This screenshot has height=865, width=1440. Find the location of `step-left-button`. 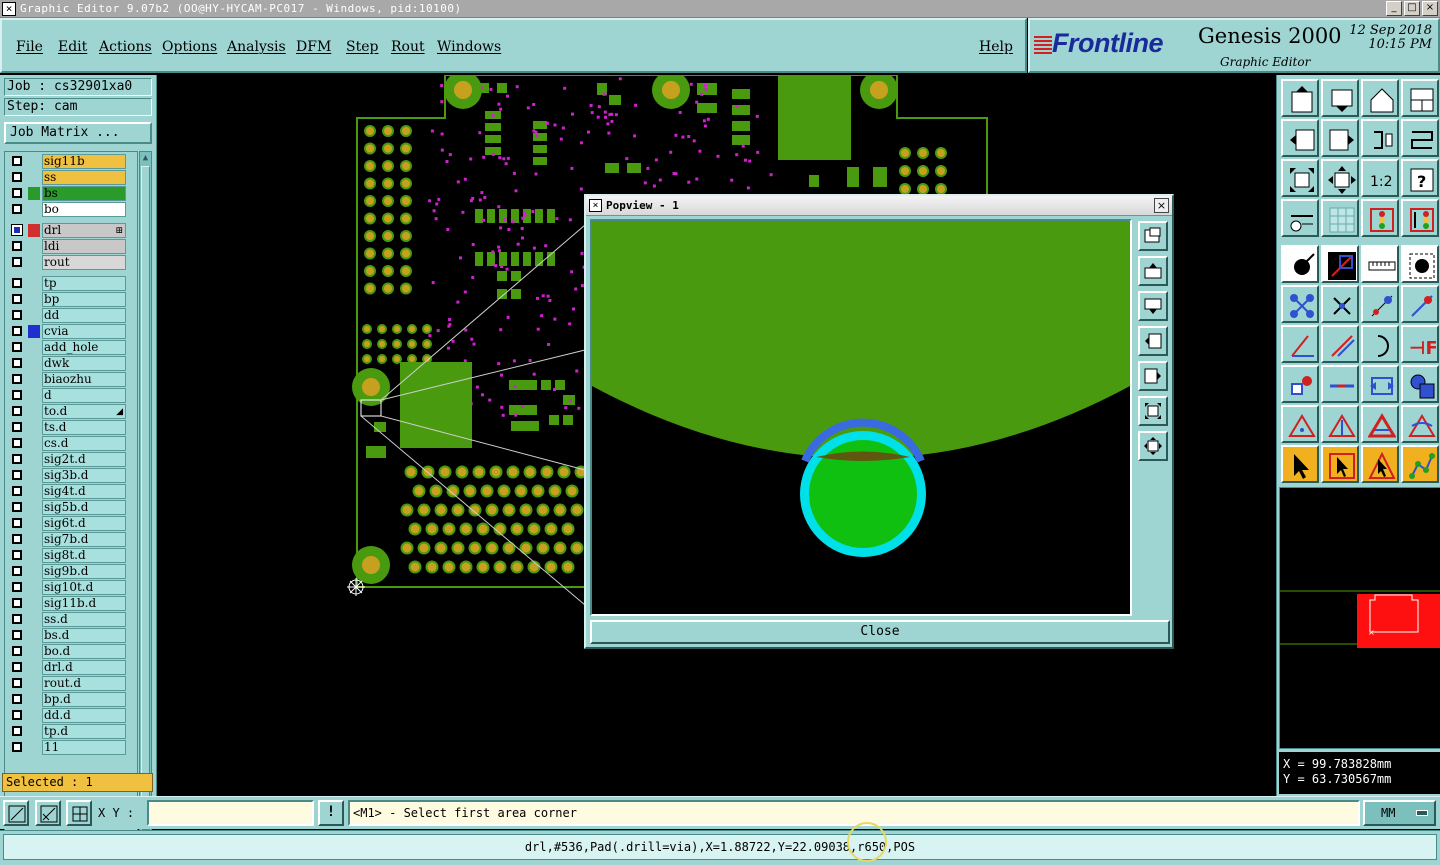

step-left-button is located at coordinates (1300, 138).